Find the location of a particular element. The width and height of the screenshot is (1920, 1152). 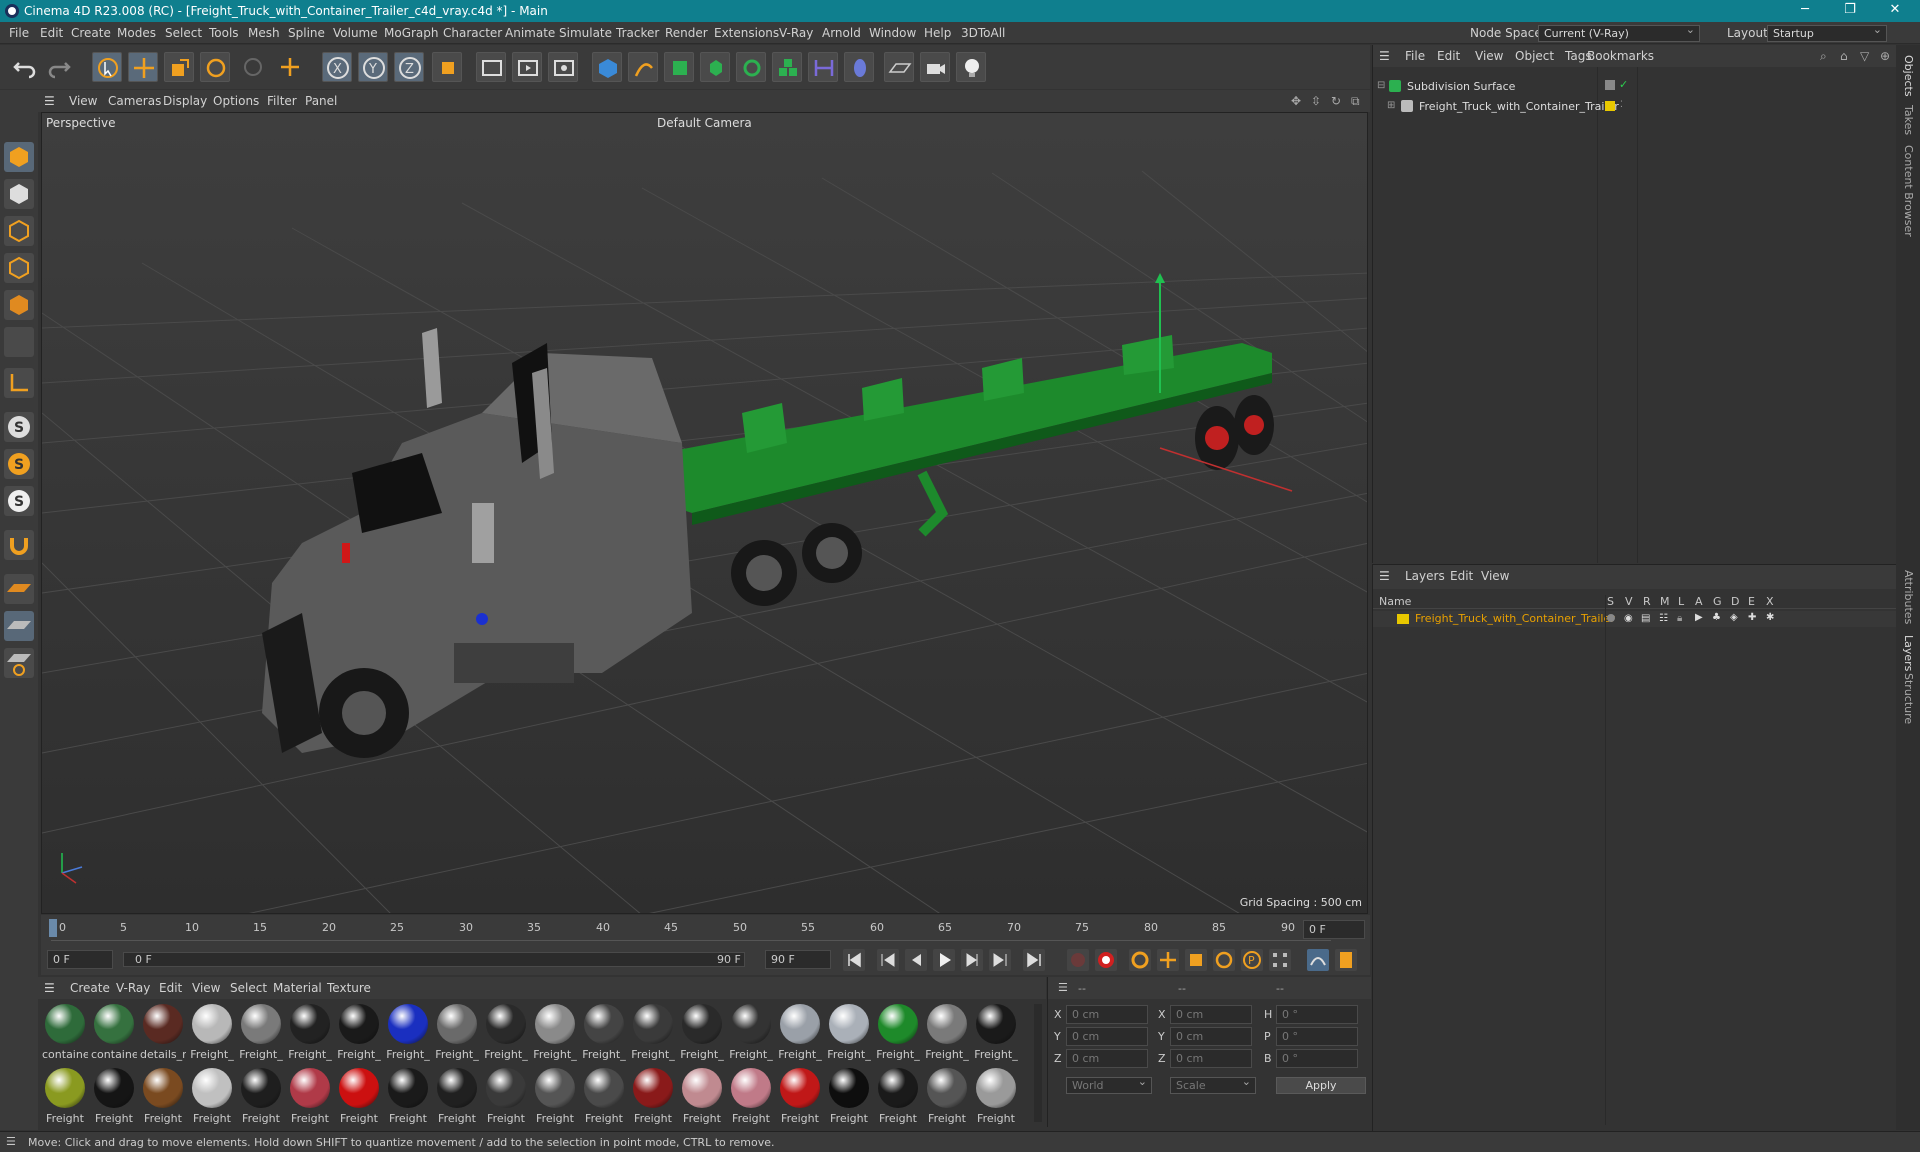

material-menu-icon: ☰ is located at coordinates (49, 988).